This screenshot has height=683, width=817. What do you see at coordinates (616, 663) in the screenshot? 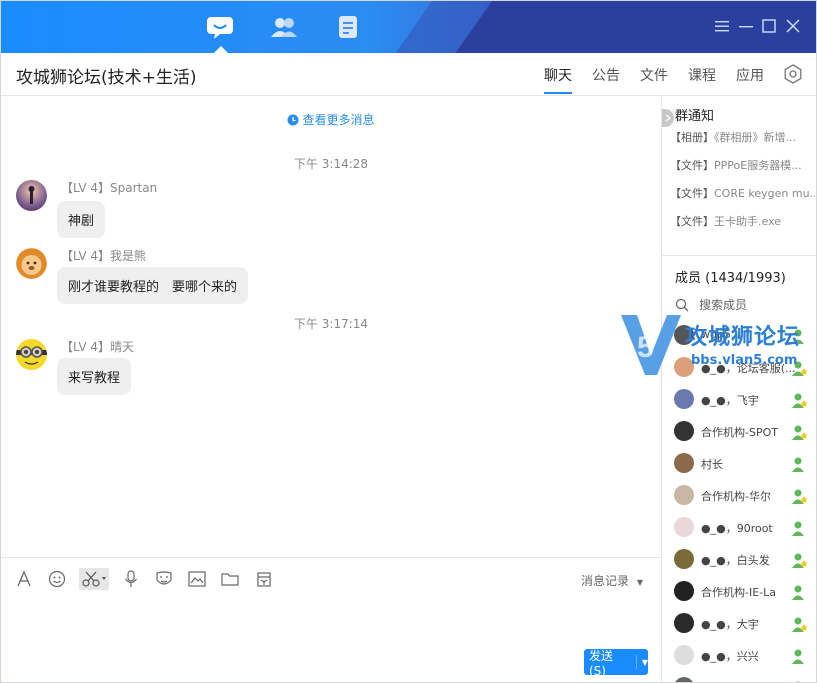
I see `send-button: 发送(S) ▼` at bounding box center [616, 663].